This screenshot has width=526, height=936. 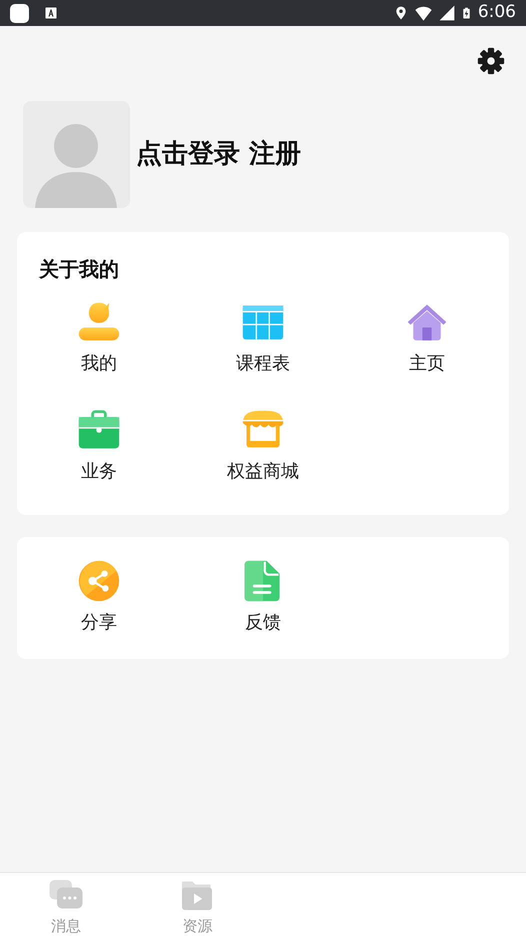 I want to click on notification-icon, so click(x=51, y=13).